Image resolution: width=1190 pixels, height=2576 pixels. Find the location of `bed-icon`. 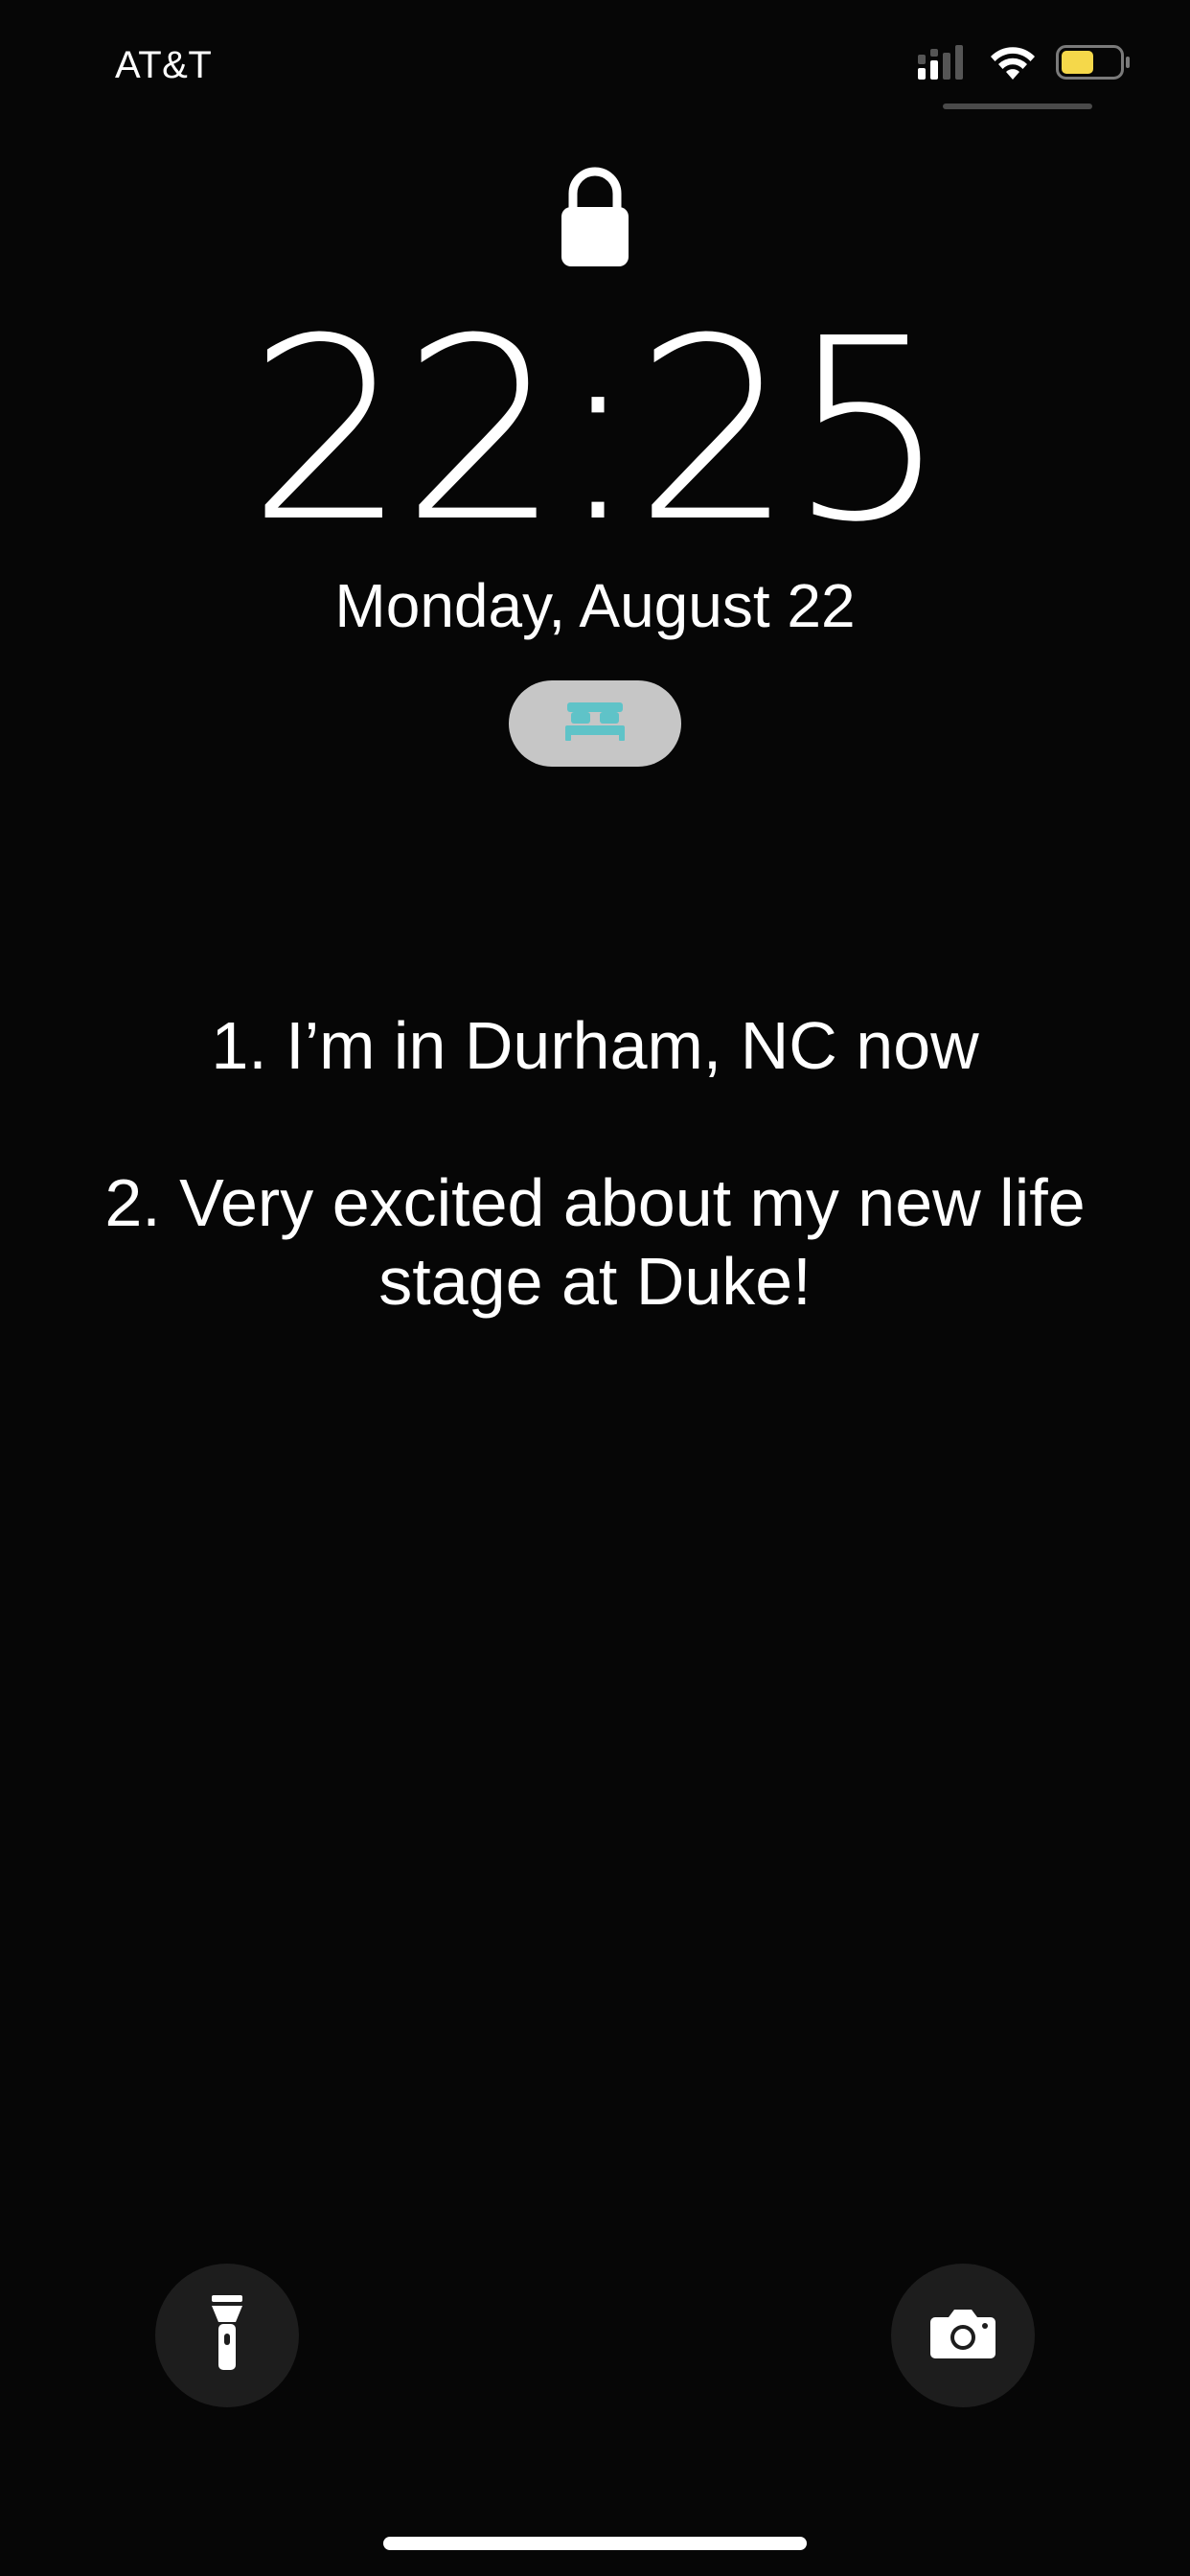

bed-icon is located at coordinates (595, 724).